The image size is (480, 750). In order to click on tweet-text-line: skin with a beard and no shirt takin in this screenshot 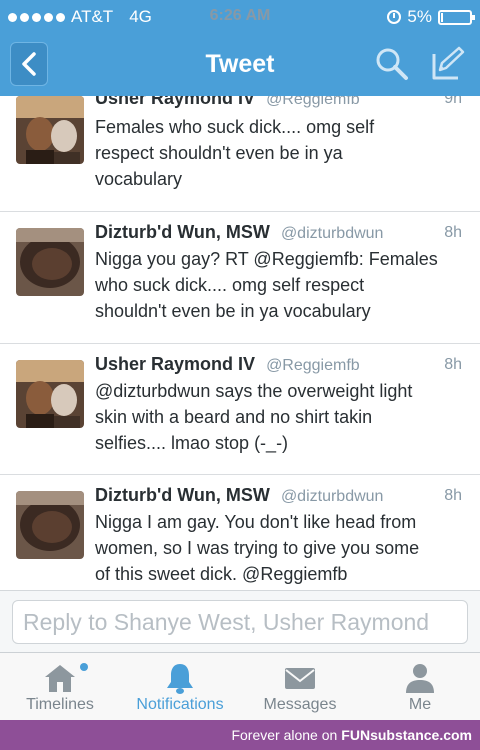, I will do `click(234, 417)`.